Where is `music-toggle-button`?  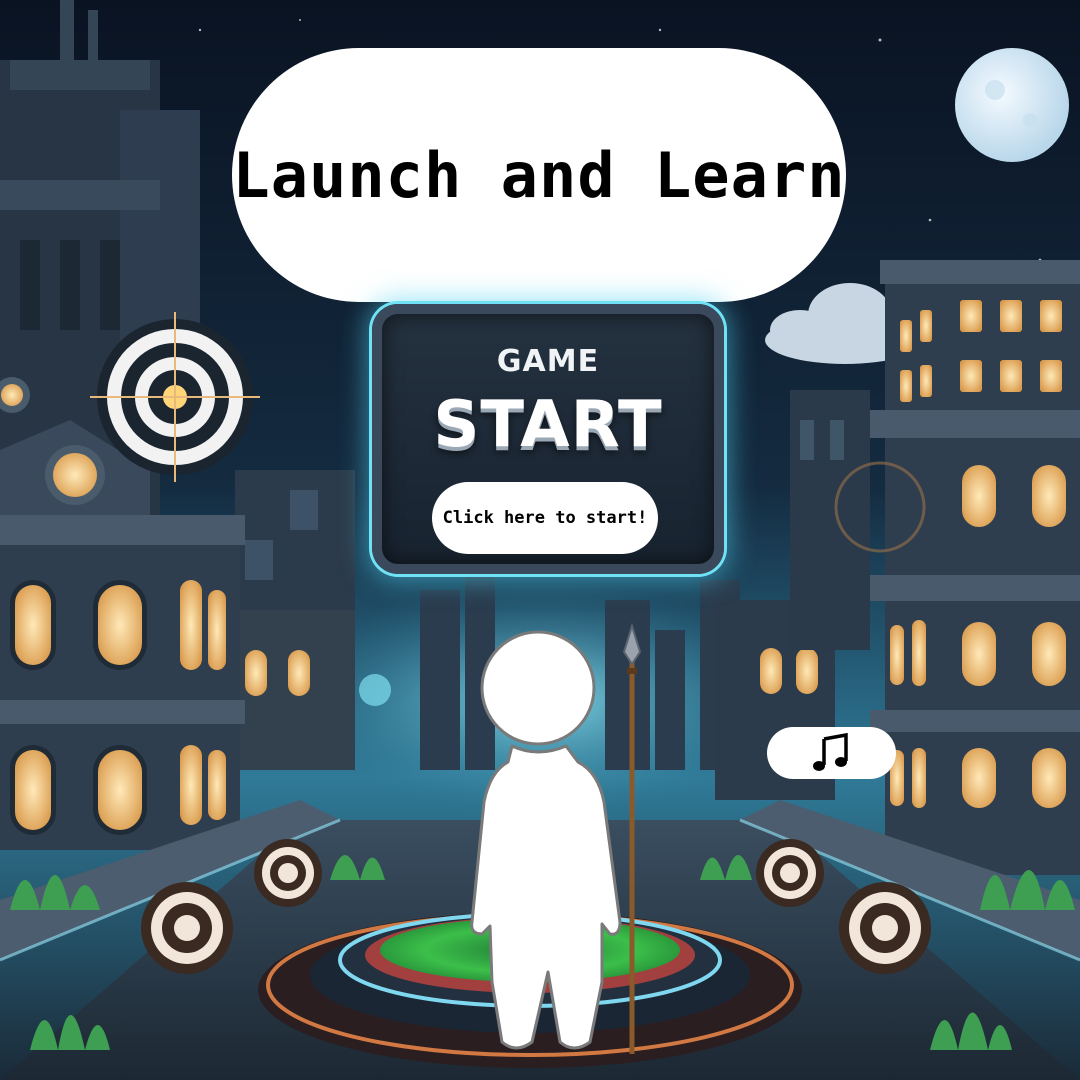 music-toggle-button is located at coordinates (831, 753).